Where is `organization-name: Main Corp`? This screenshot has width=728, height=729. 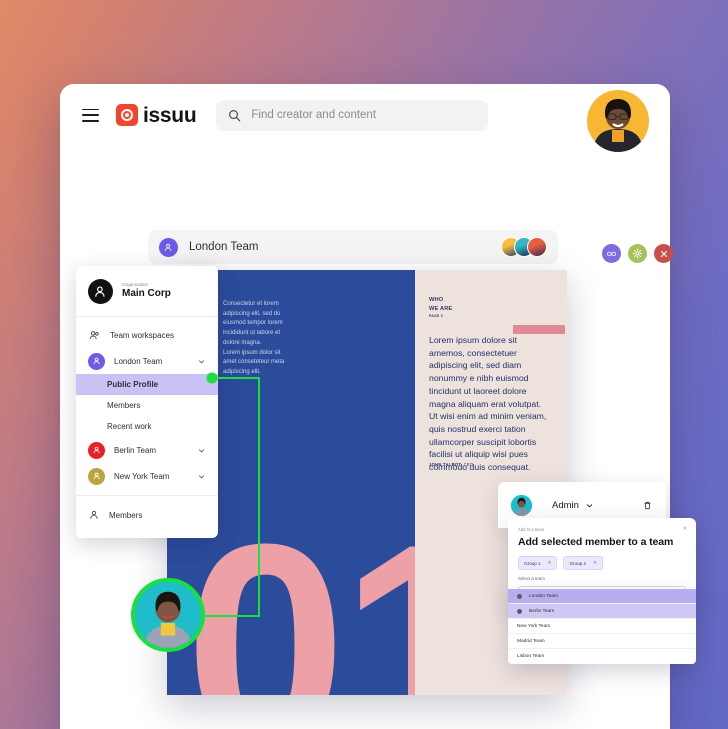
organization-name: Main Corp is located at coordinates (146, 294).